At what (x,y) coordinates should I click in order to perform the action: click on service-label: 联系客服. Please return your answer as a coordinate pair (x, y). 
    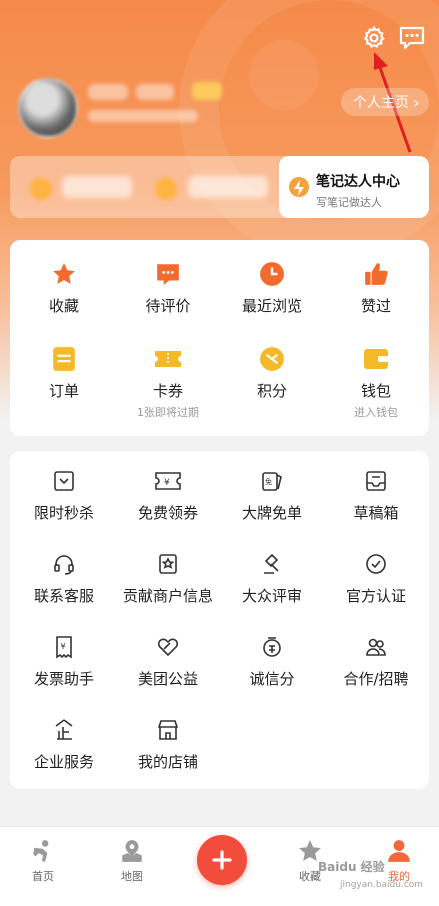
    Looking at the image, I should click on (63, 596).